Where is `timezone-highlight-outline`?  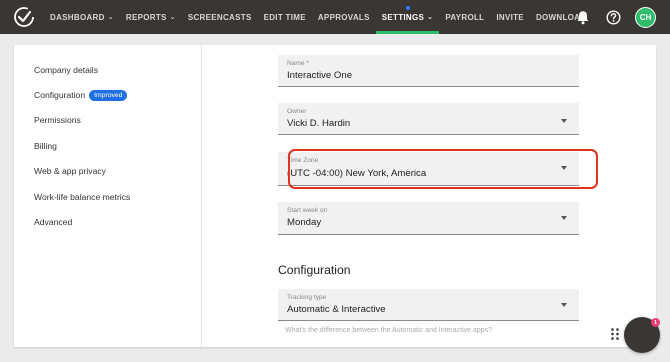
timezone-highlight-outline is located at coordinates (443, 169).